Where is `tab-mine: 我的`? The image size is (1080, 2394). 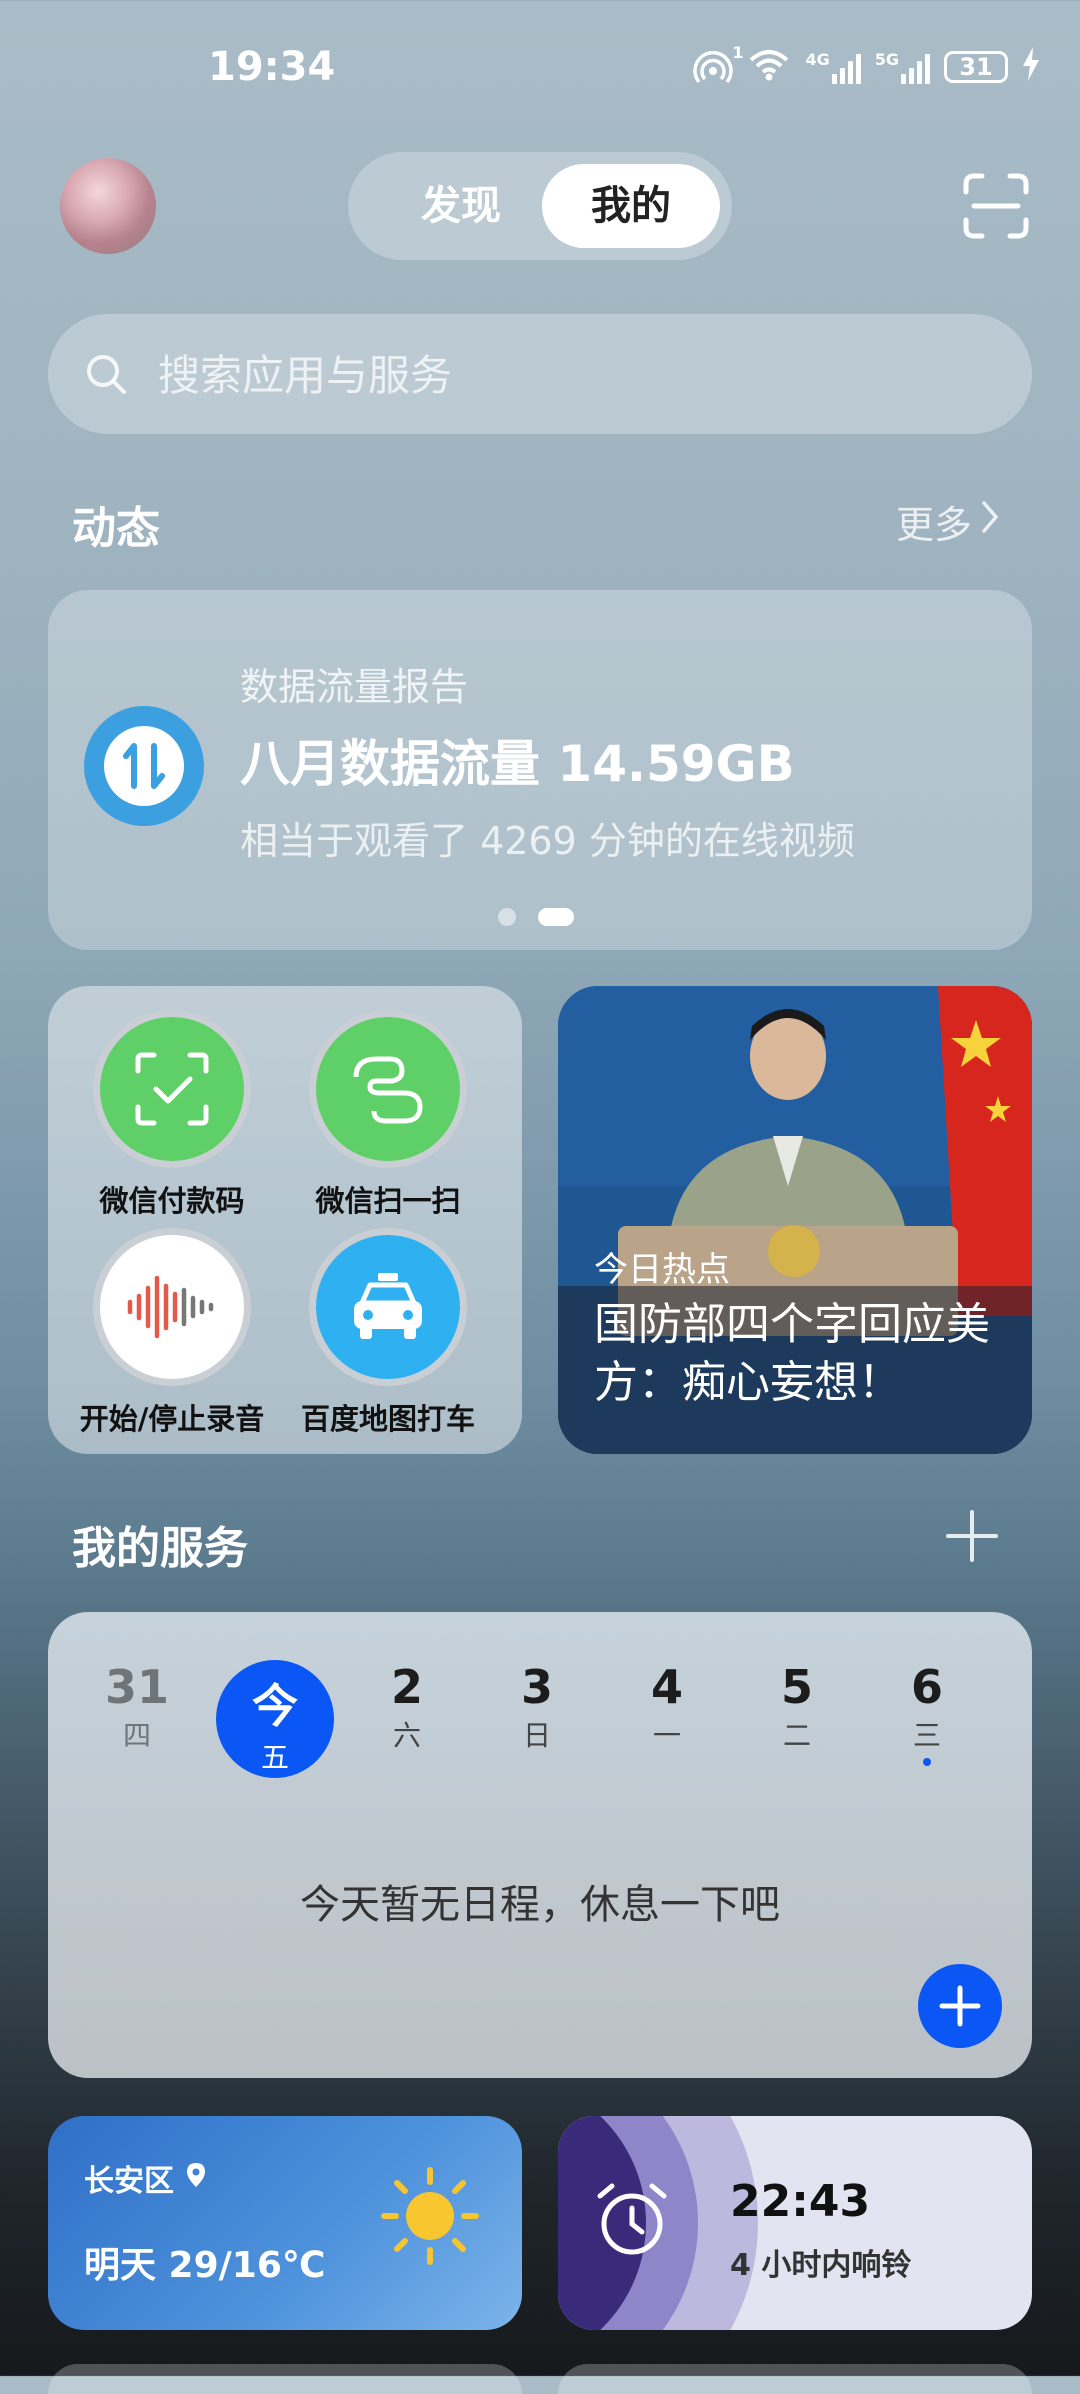 tab-mine: 我的 is located at coordinates (631, 206).